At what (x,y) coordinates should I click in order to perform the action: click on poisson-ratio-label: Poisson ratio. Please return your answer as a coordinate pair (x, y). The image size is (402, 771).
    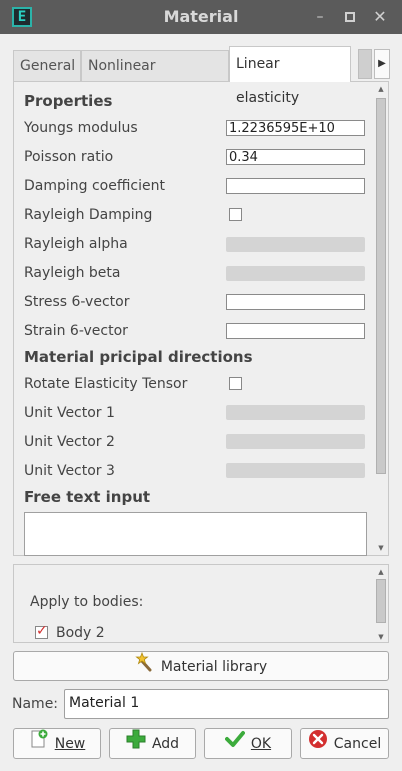
    Looking at the image, I should click on (69, 157).